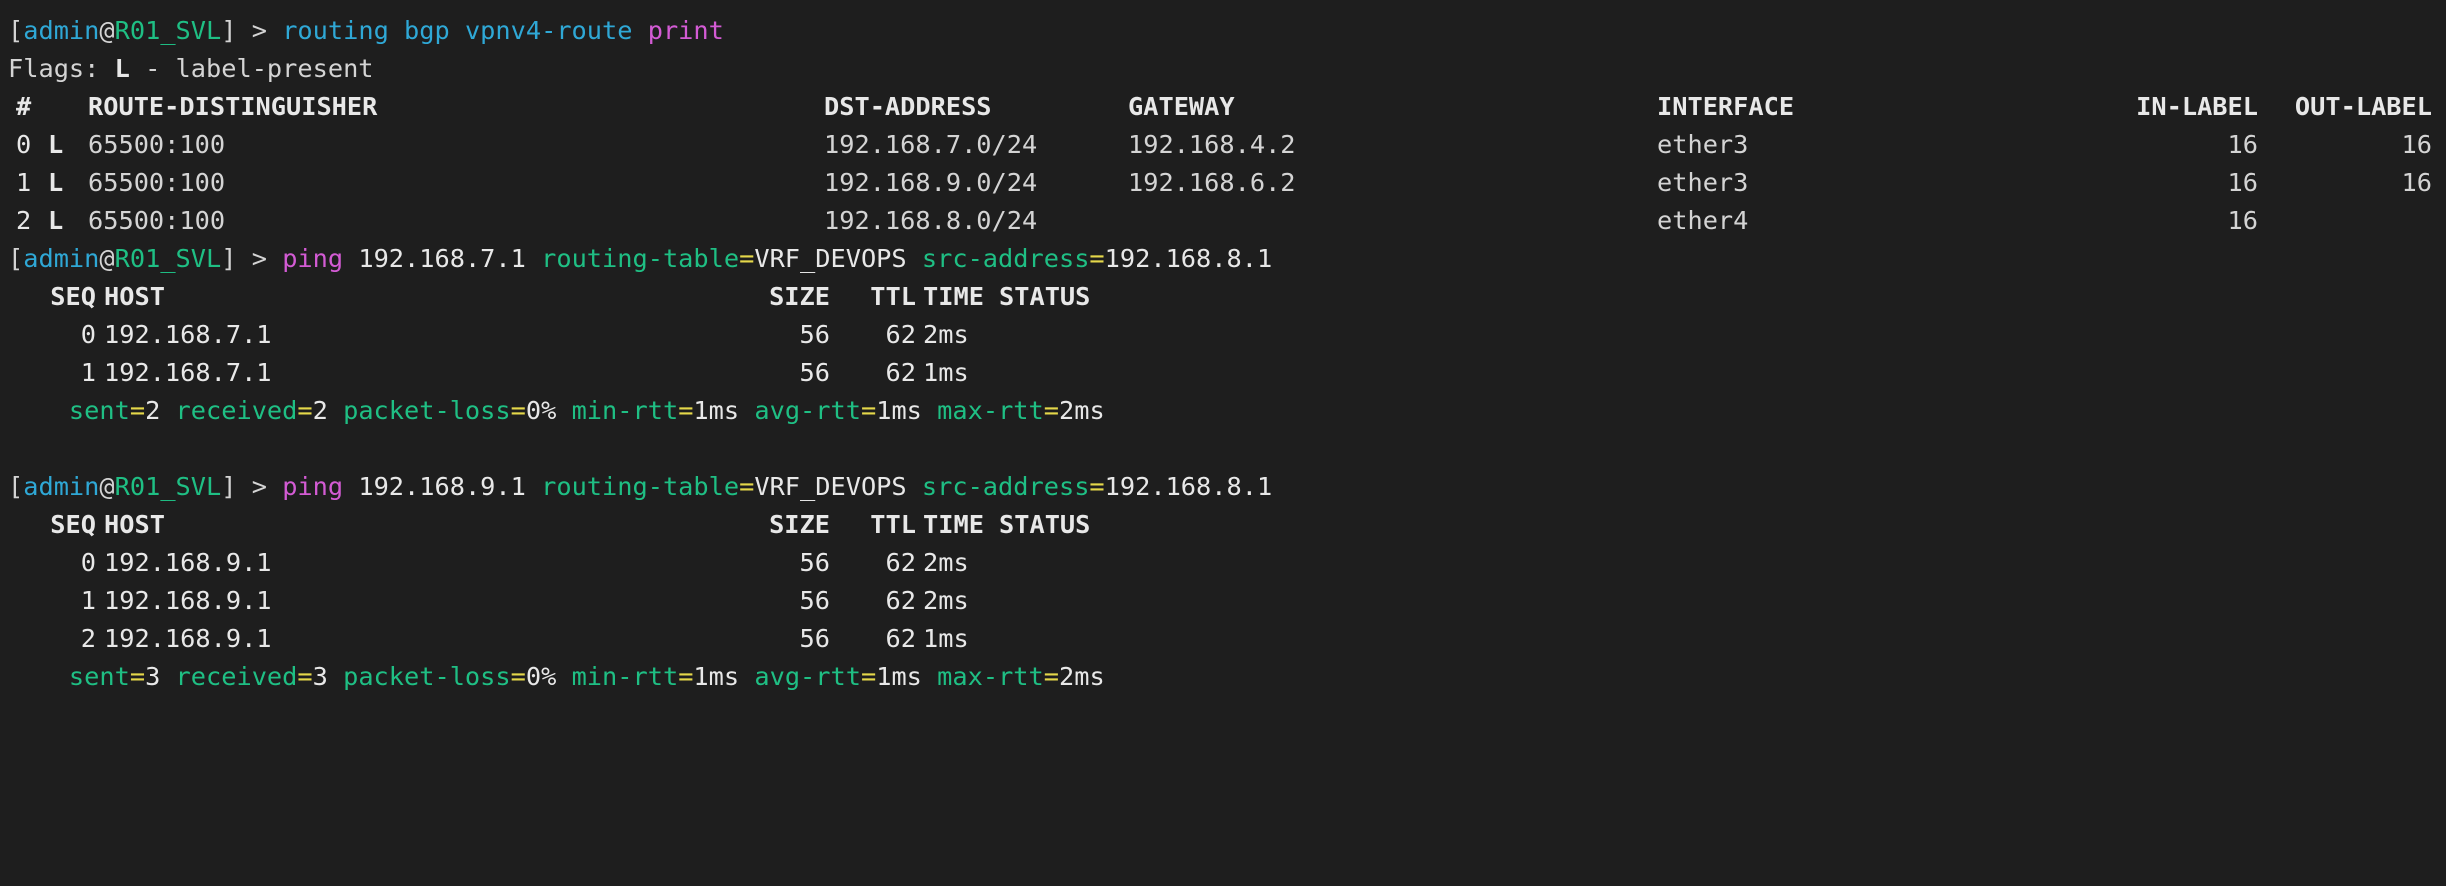 The height and width of the screenshot is (886, 2446). I want to click on route-rd: 65500:100, so click(157, 182).